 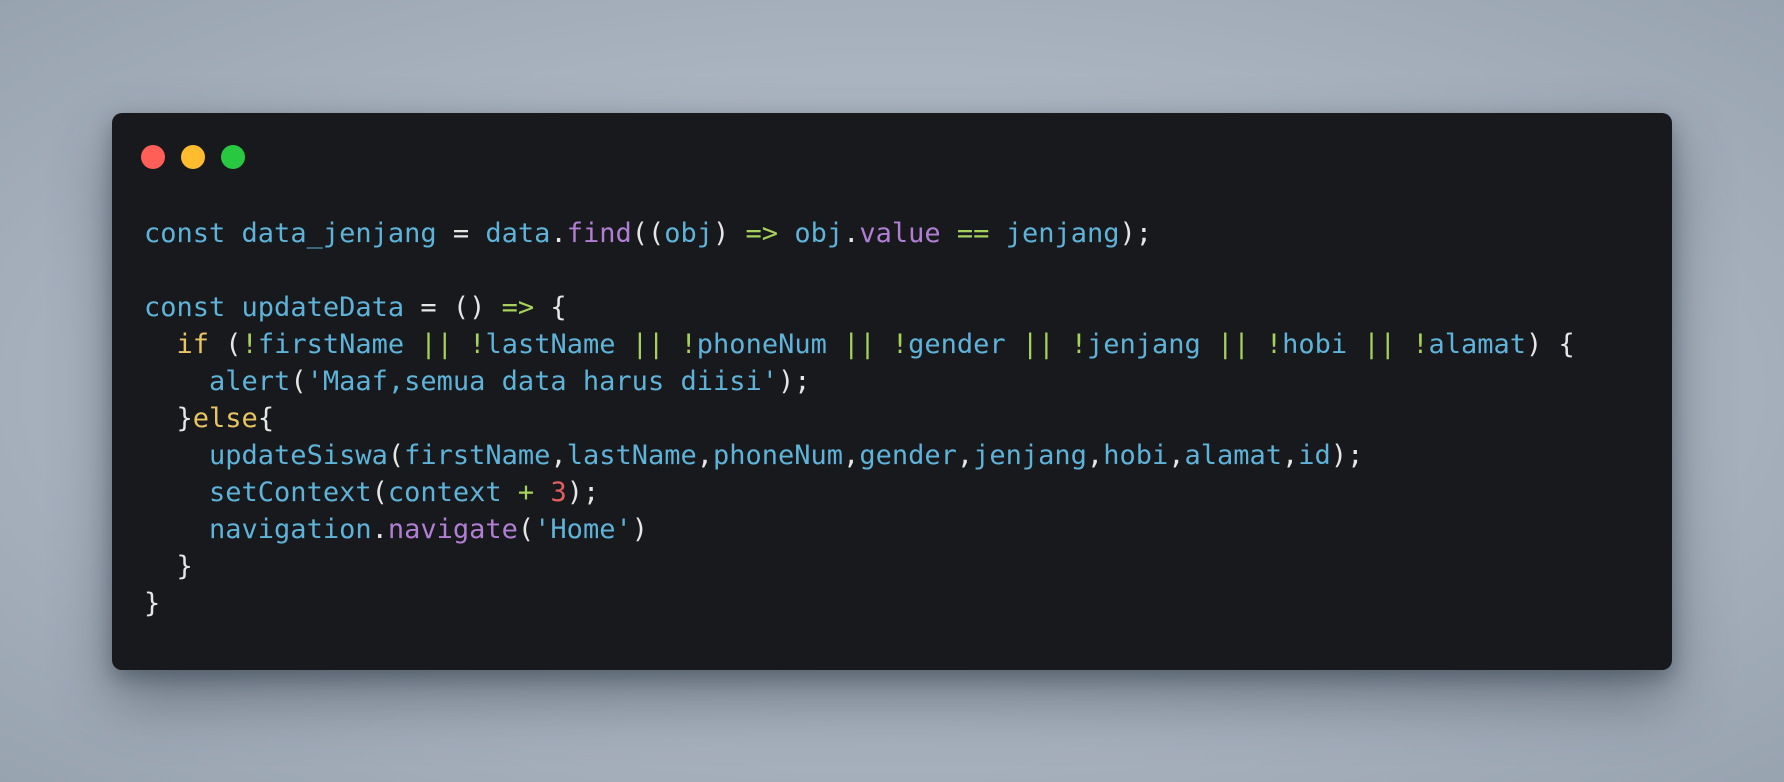 What do you see at coordinates (1314, 455) in the screenshot?
I see `code-token: id` at bounding box center [1314, 455].